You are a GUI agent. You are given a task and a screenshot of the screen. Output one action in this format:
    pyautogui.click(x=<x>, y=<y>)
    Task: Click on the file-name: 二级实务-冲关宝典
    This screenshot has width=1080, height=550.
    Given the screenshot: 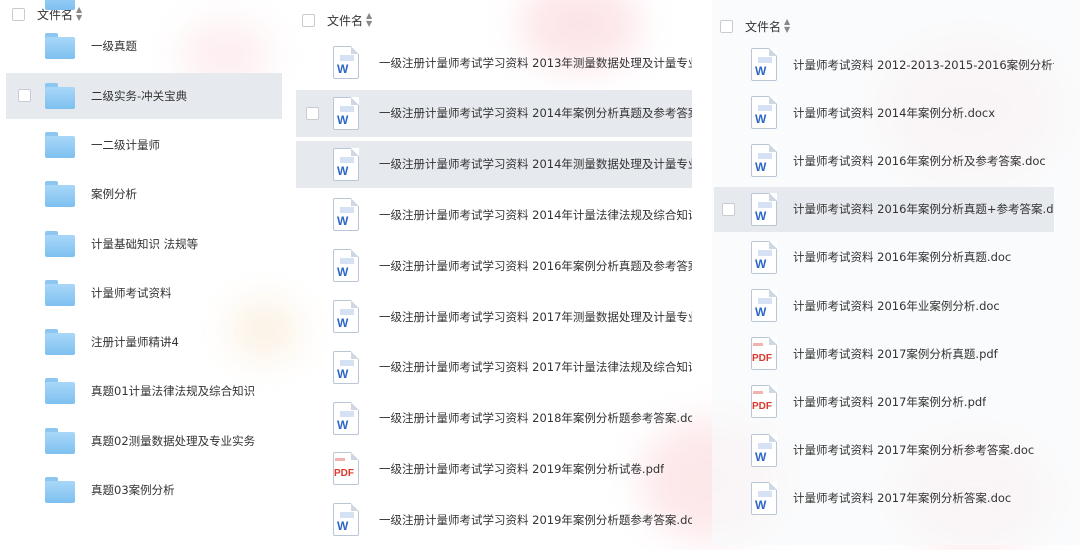 What is the action you would take?
    pyautogui.click(x=139, y=96)
    